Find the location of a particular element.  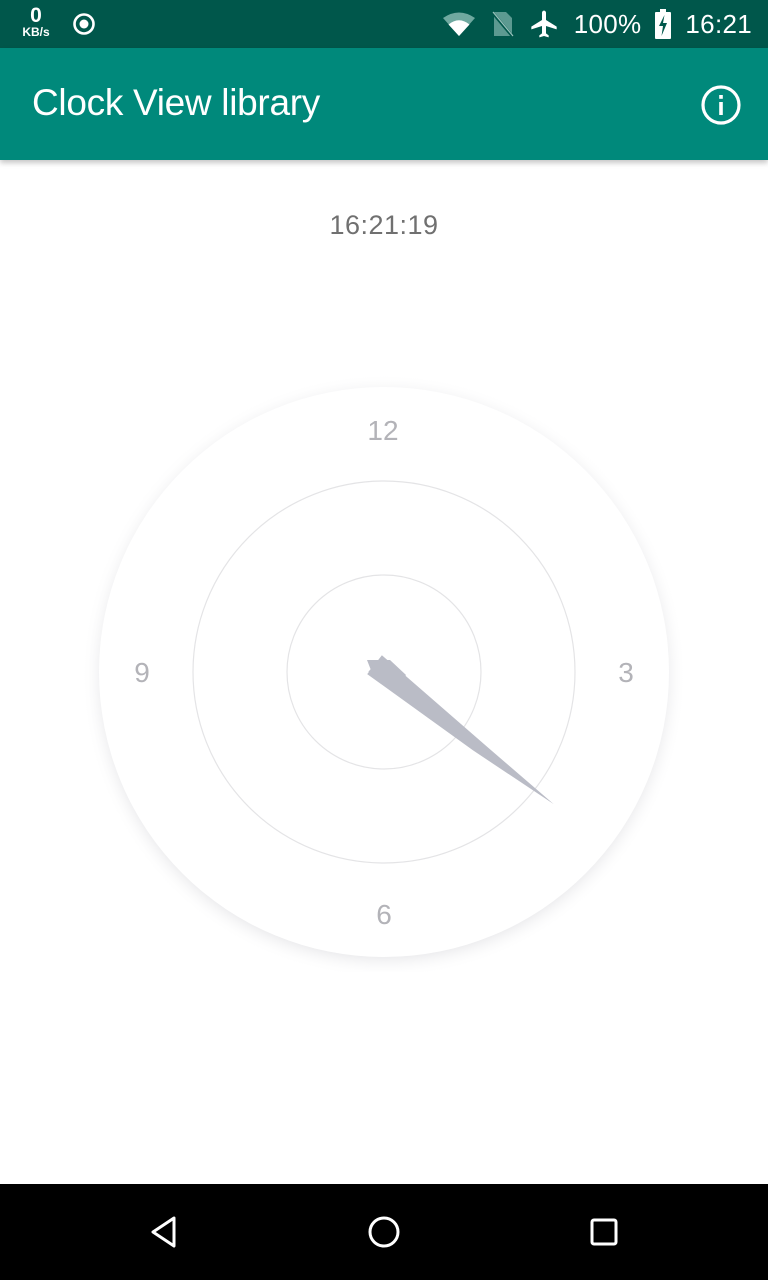

battery-percent: 100% is located at coordinates (607, 23).